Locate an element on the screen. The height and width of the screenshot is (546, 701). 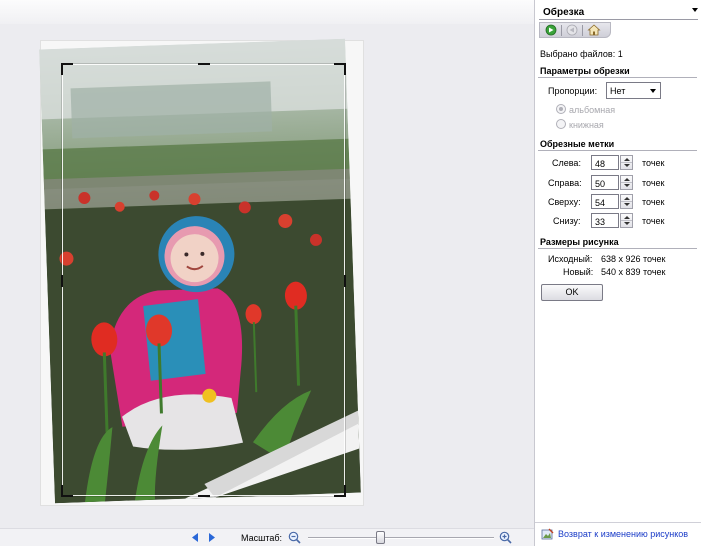
bottom-margin-stepper is located at coordinates (626, 220).